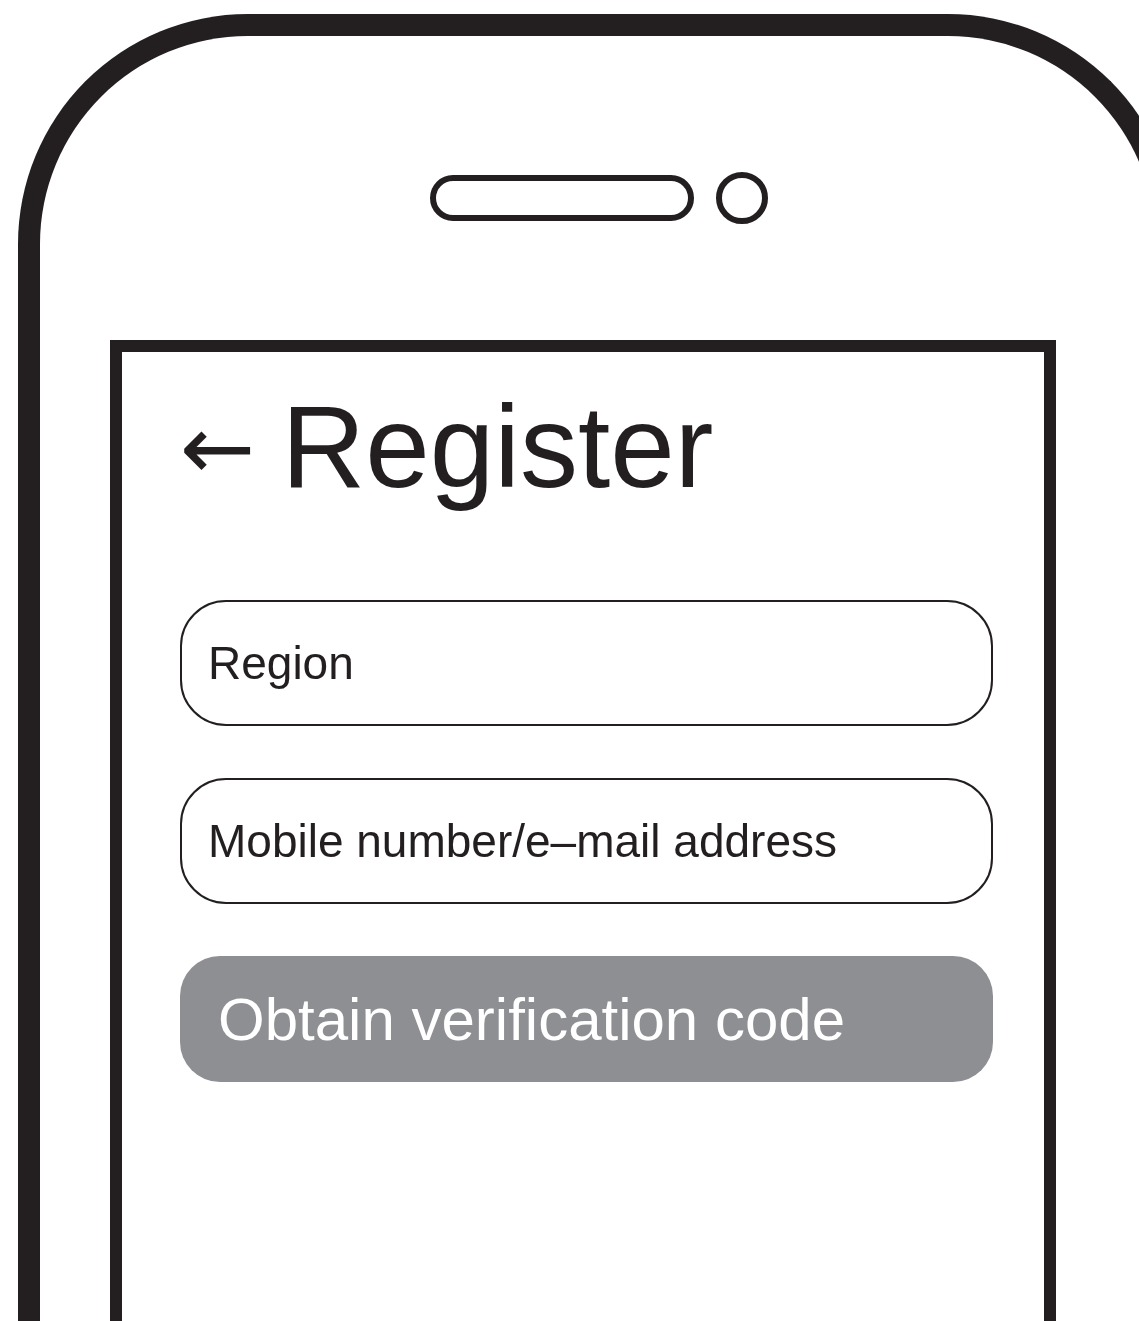  I want to click on input-field: Region, so click(586, 663).